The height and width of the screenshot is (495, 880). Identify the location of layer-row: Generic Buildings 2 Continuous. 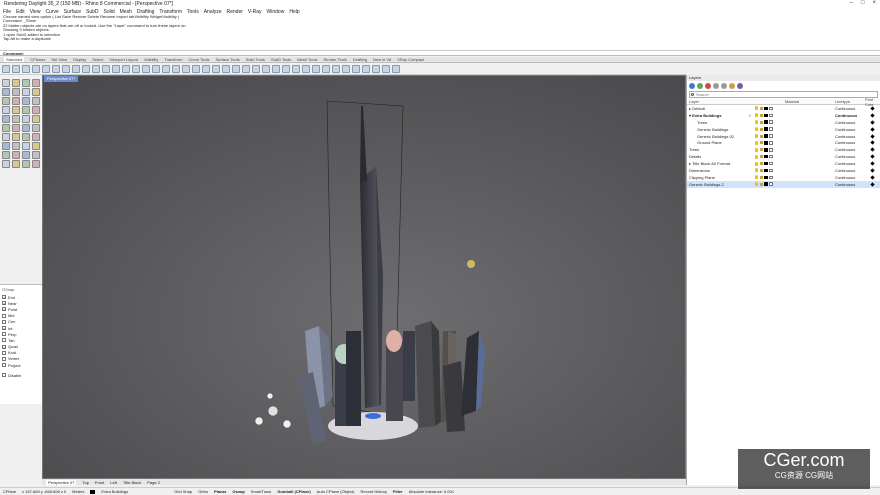
(783, 184).